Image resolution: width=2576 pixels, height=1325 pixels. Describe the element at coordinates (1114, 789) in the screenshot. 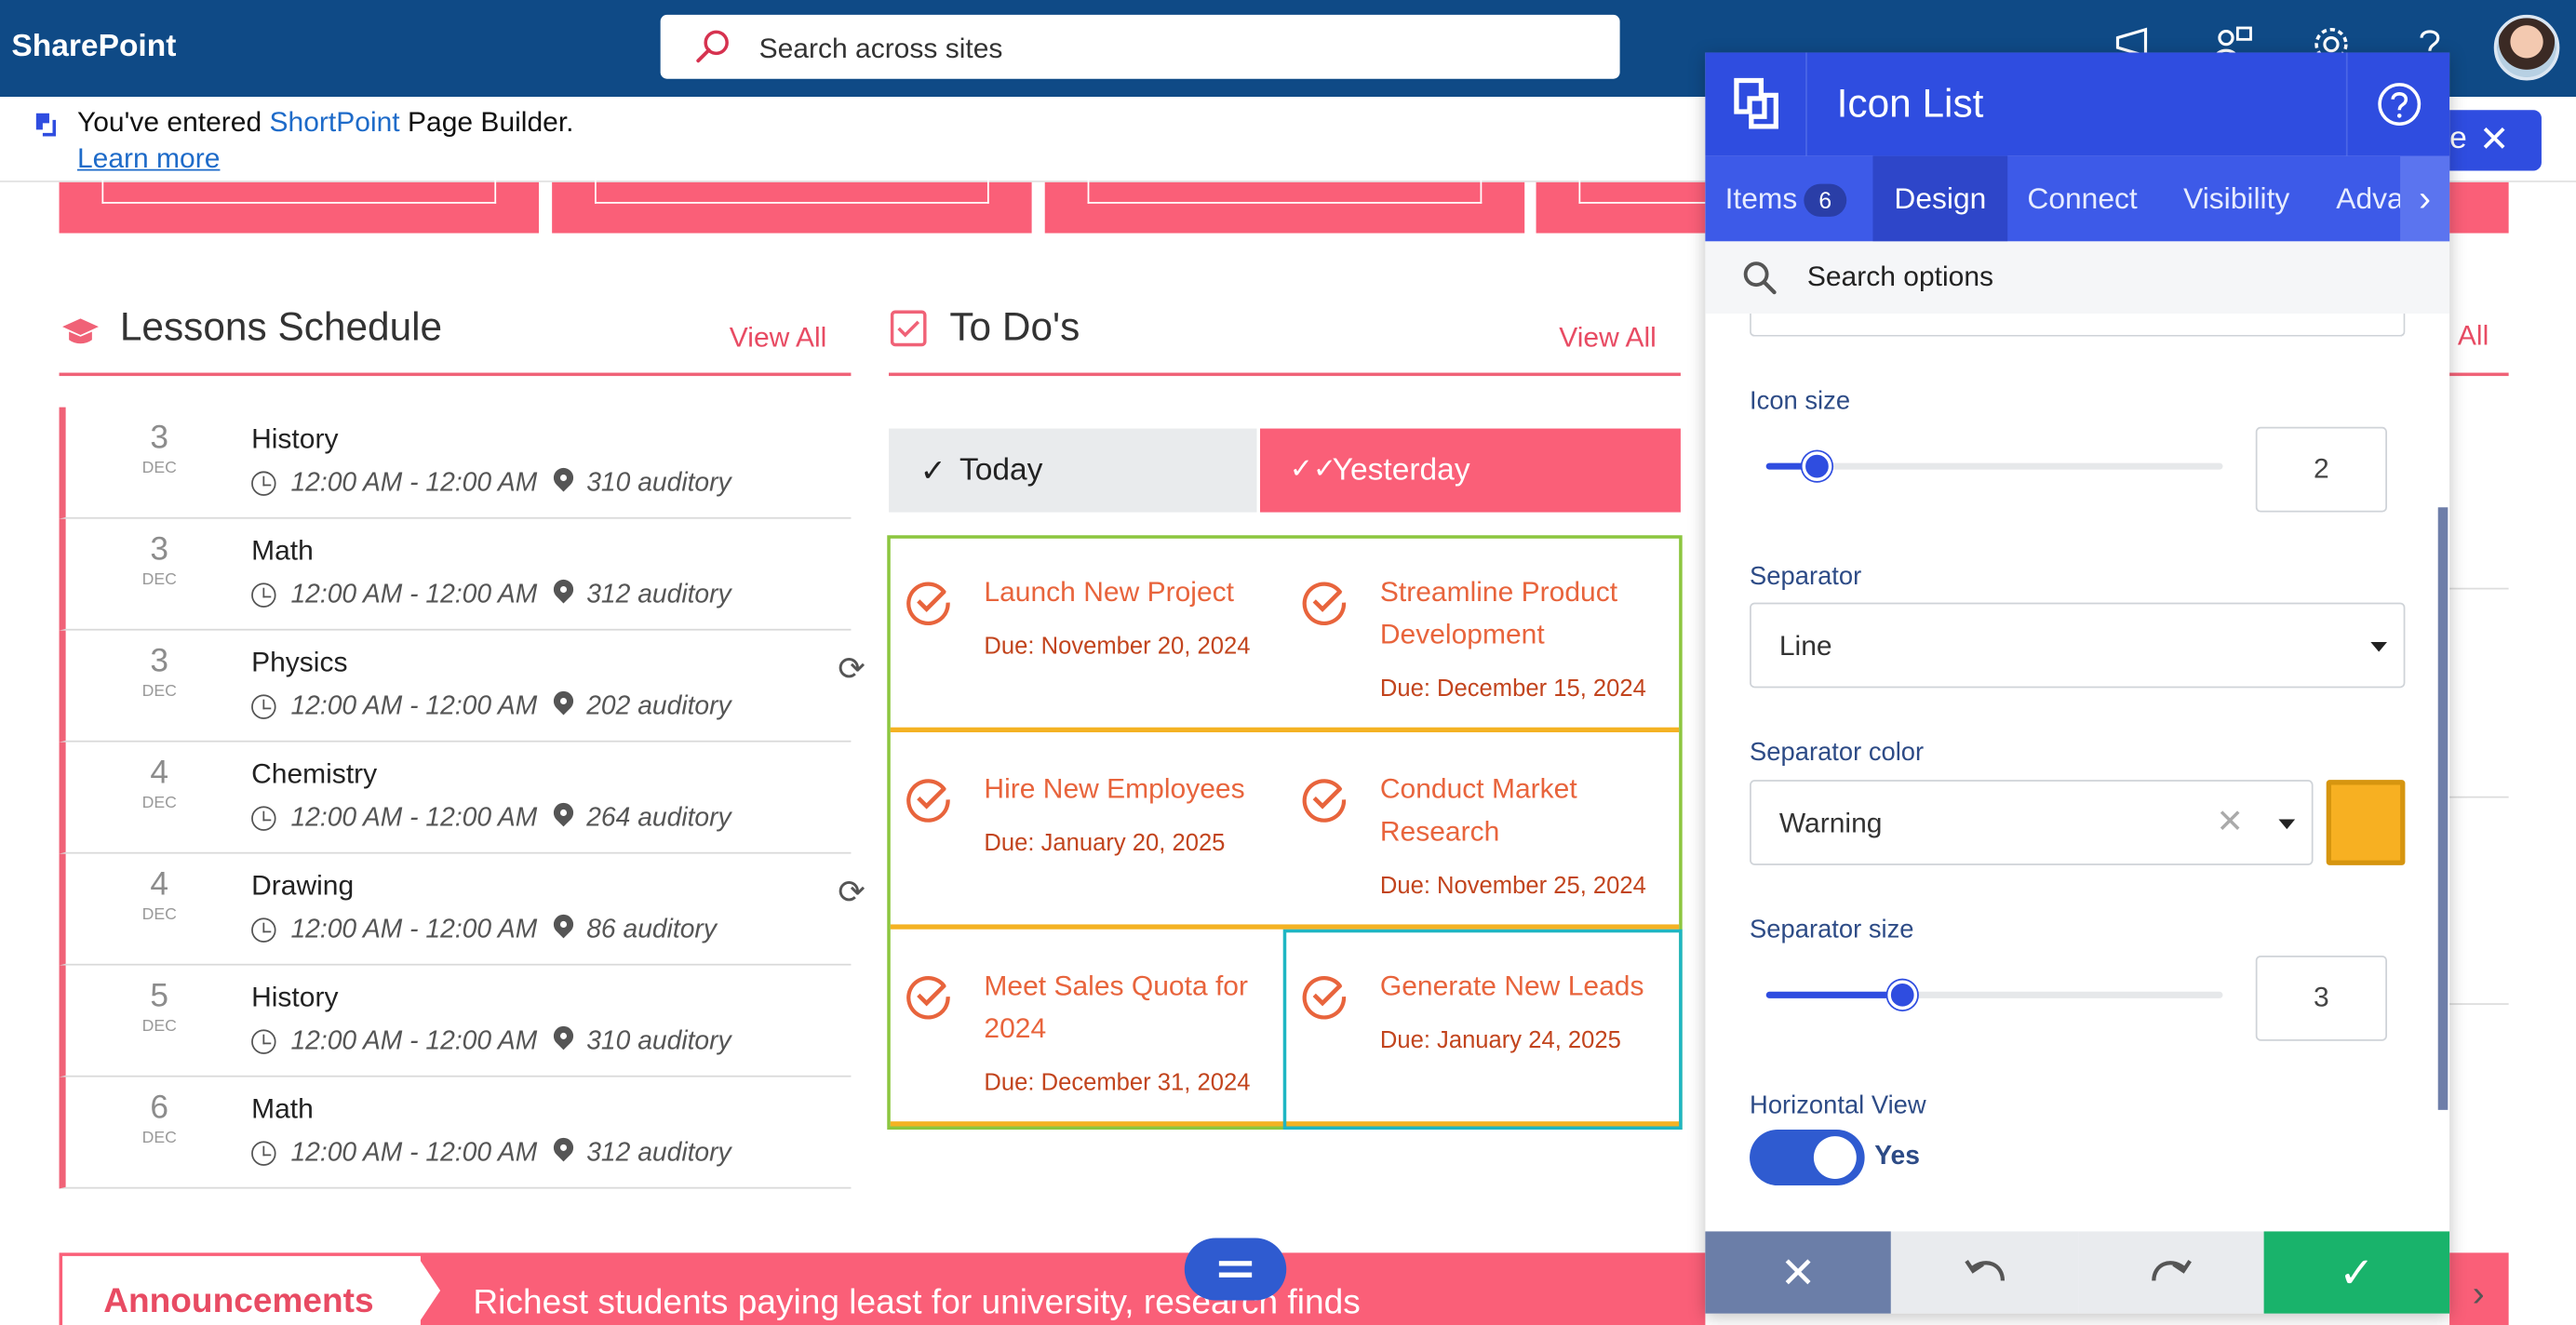

I see `todo-title: Hire New Employees` at that location.